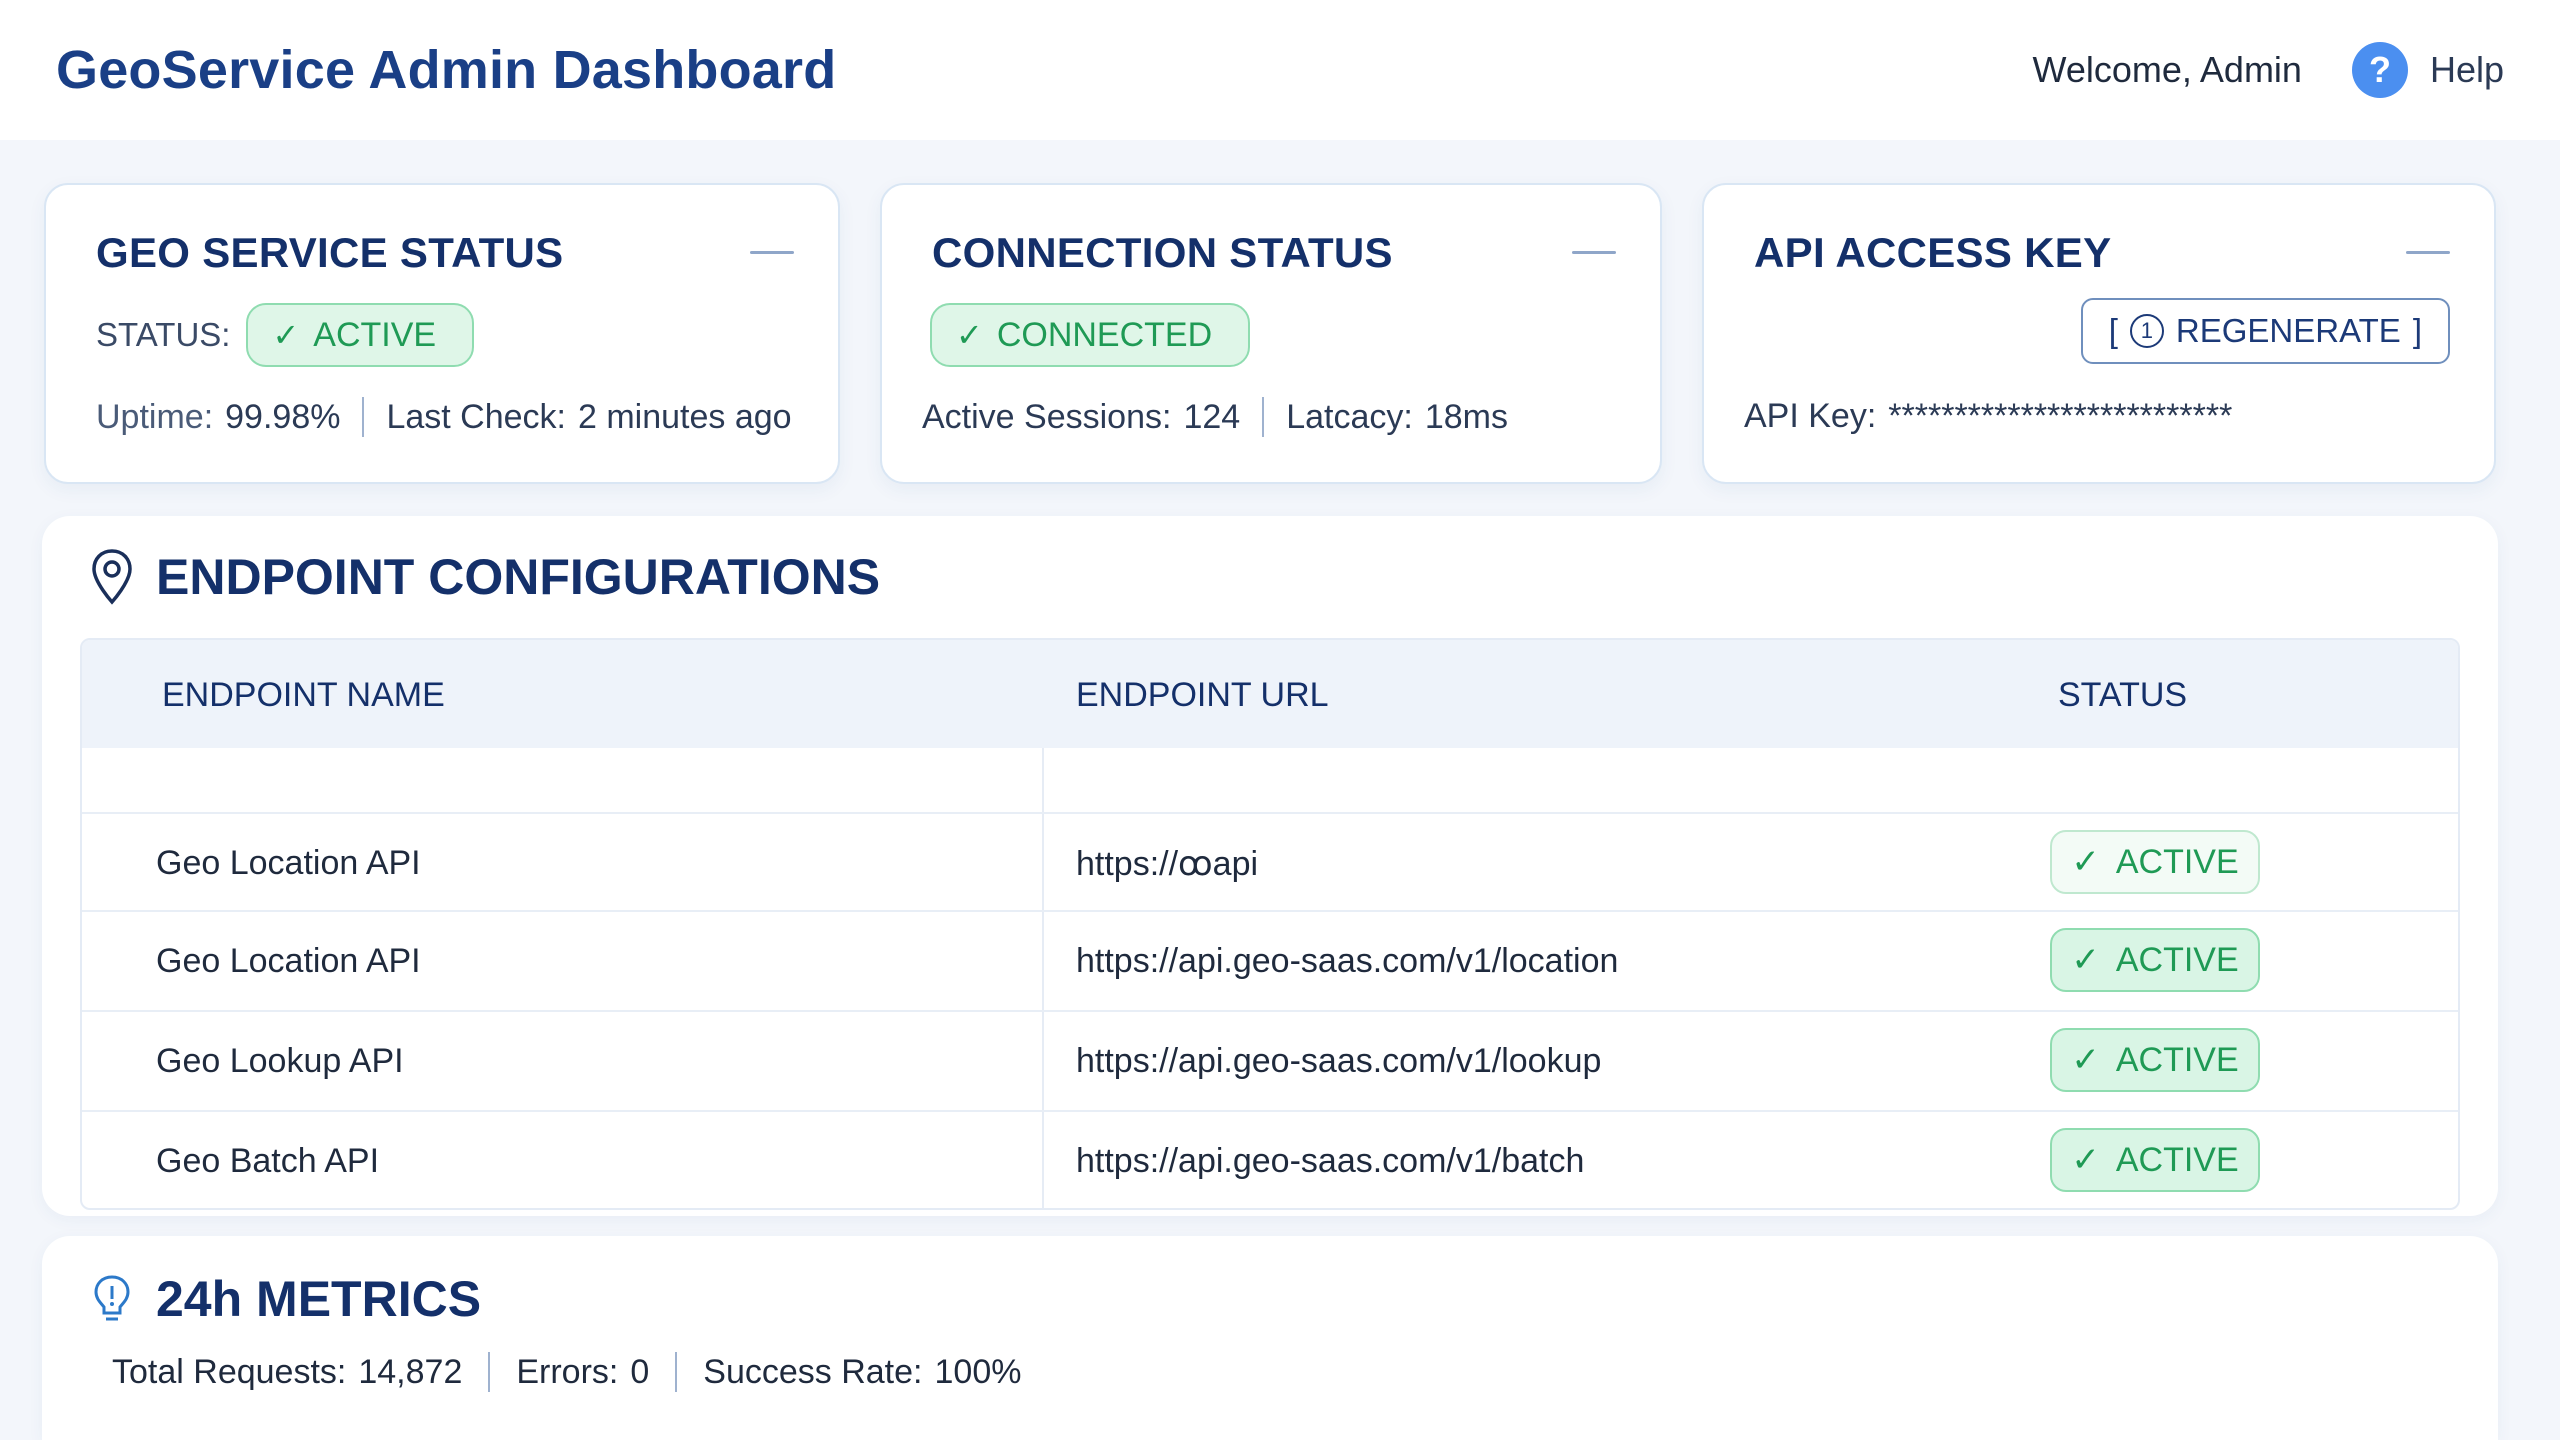 The width and height of the screenshot is (2560, 1440). Describe the element at coordinates (112, 577) in the screenshot. I see `map-pin-icon` at that location.